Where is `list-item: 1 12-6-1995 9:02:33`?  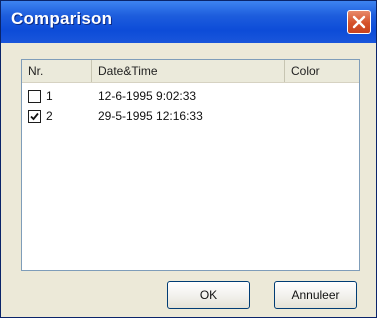 list-item: 1 12-6-1995 9:02:33 is located at coordinates (190, 97).